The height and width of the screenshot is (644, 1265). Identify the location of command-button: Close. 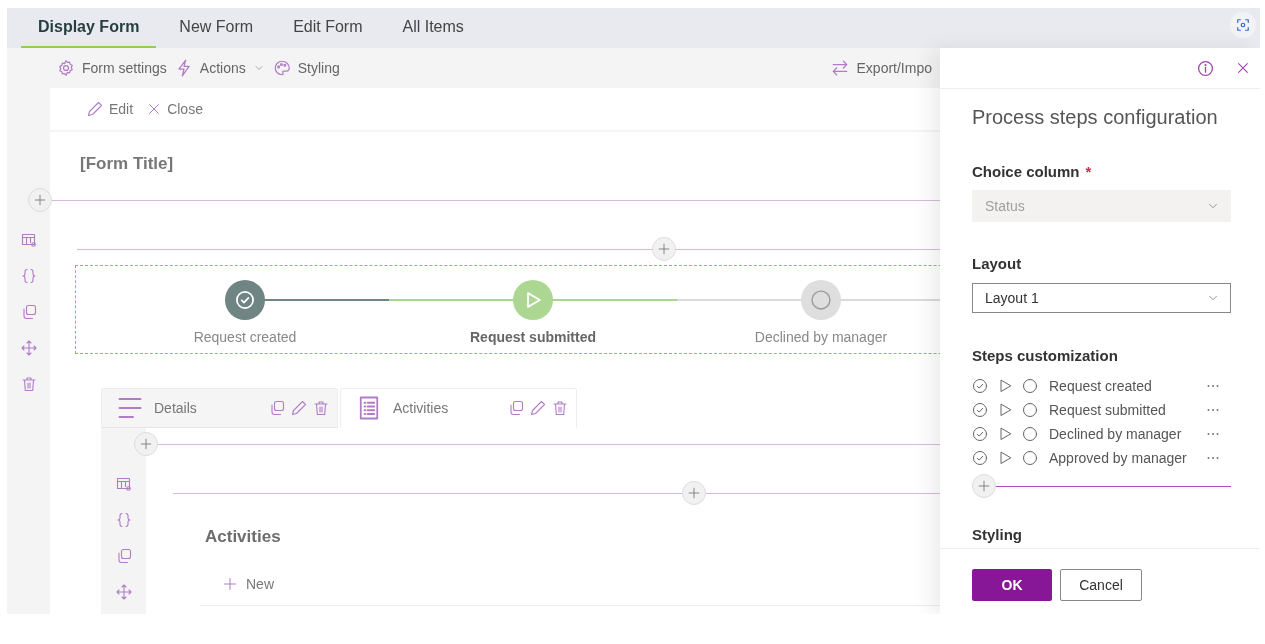
(175, 109).